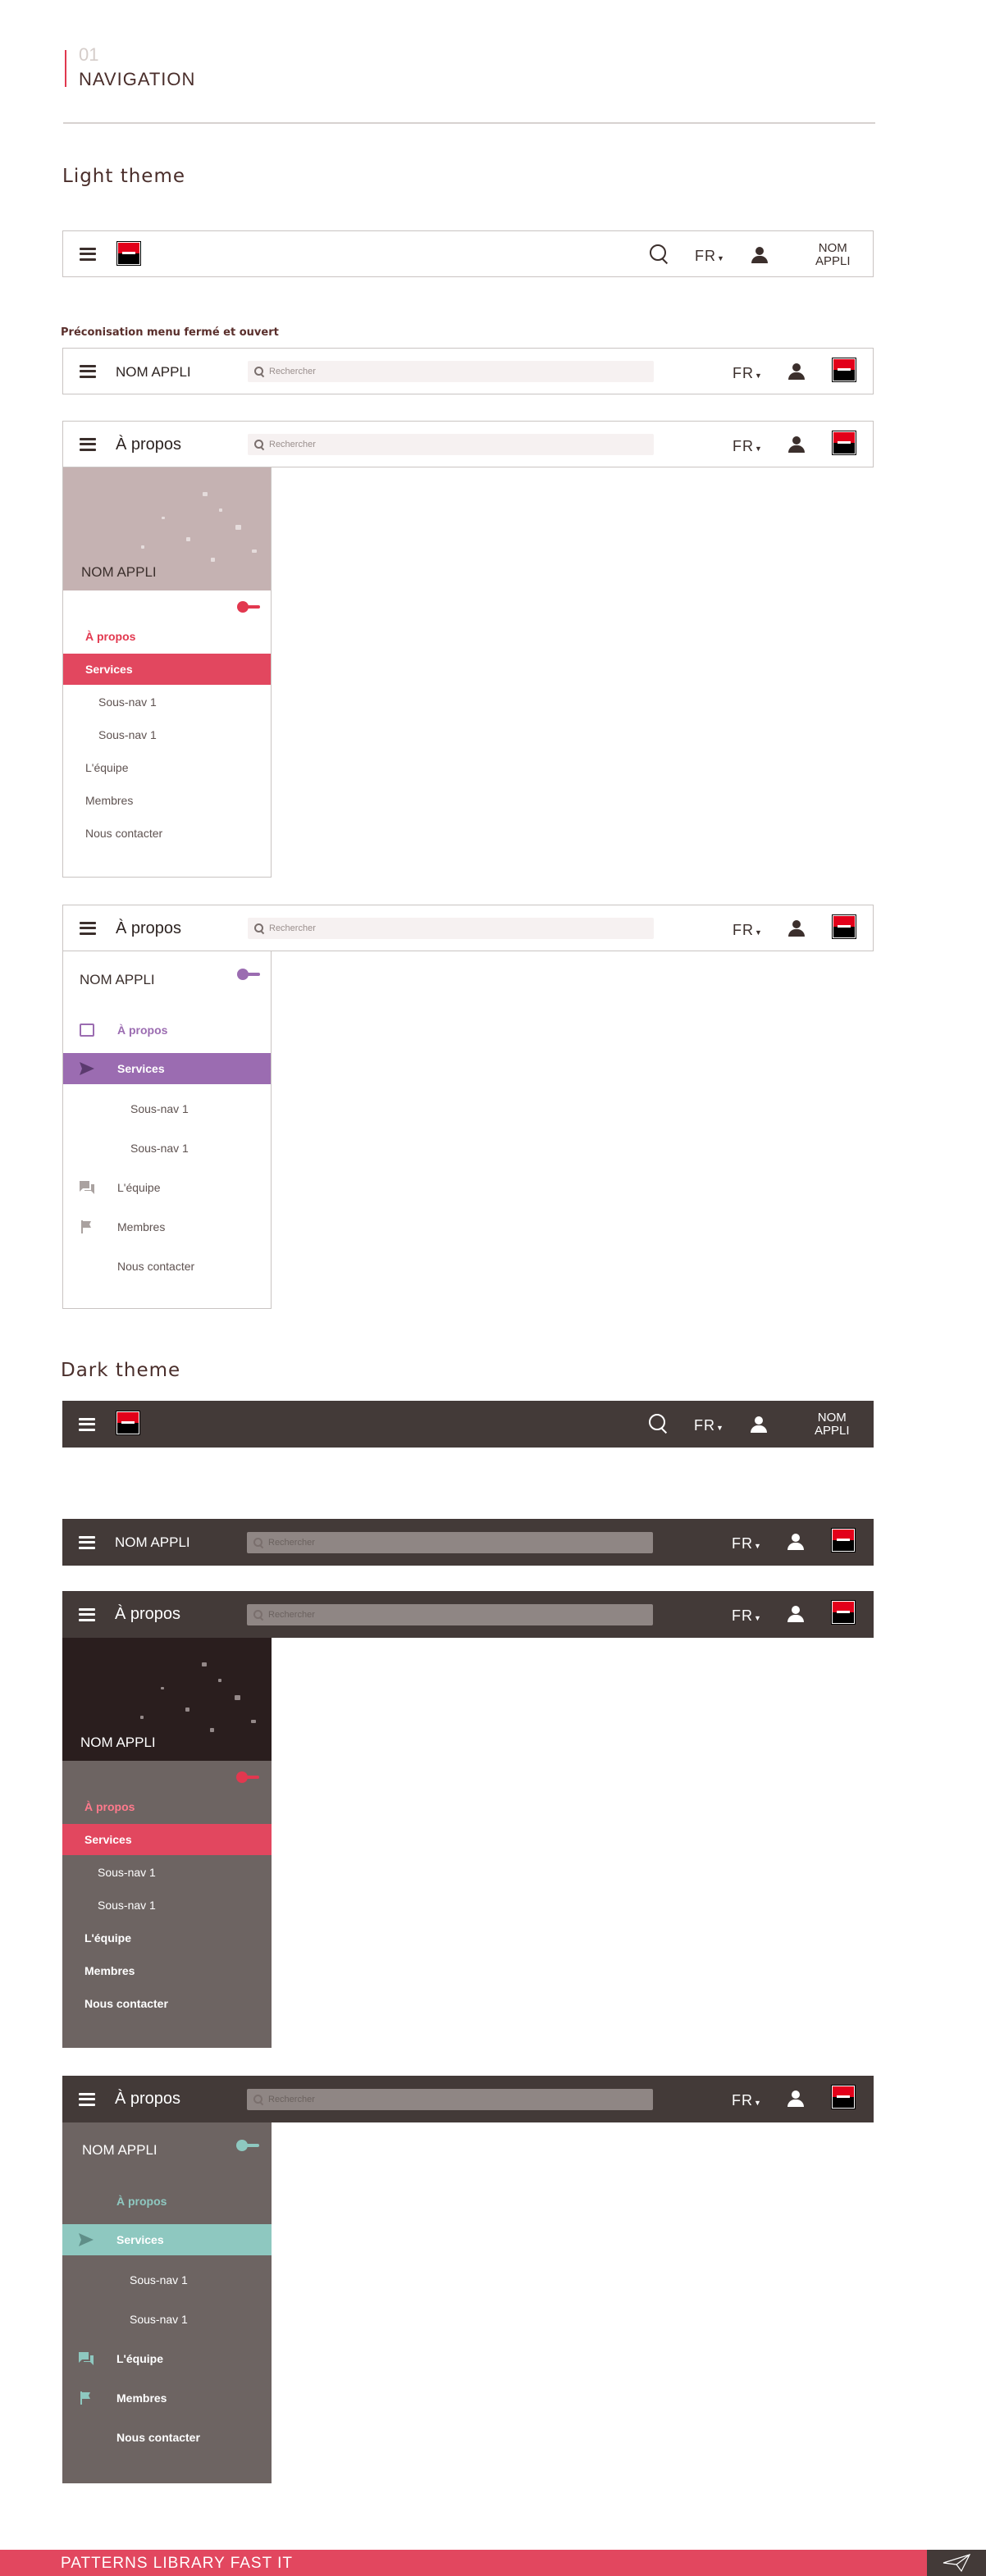  What do you see at coordinates (140, 2239) in the screenshot?
I see `menu-item-label: Services` at bounding box center [140, 2239].